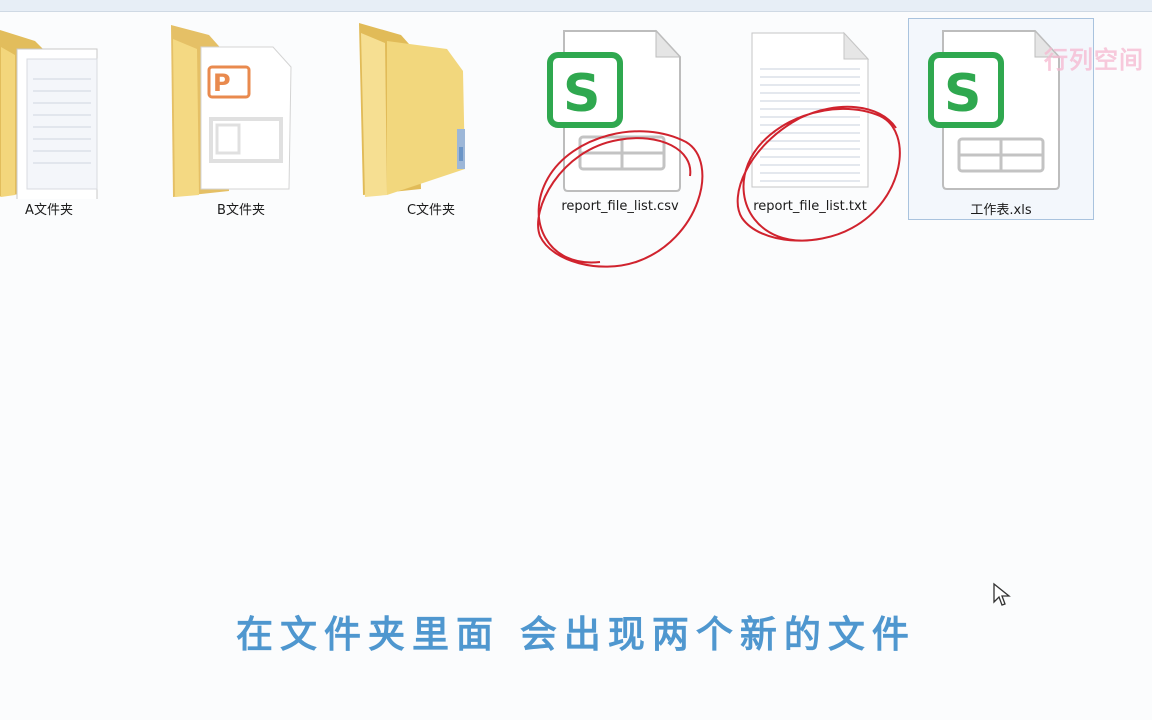  I want to click on file-item-csv: S report_file_list.csv, so click(620, 119).